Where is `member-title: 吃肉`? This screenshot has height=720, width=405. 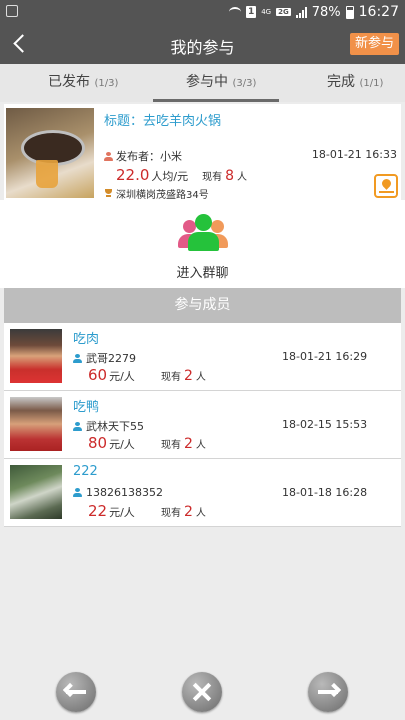 member-title: 吃肉 is located at coordinates (86, 339).